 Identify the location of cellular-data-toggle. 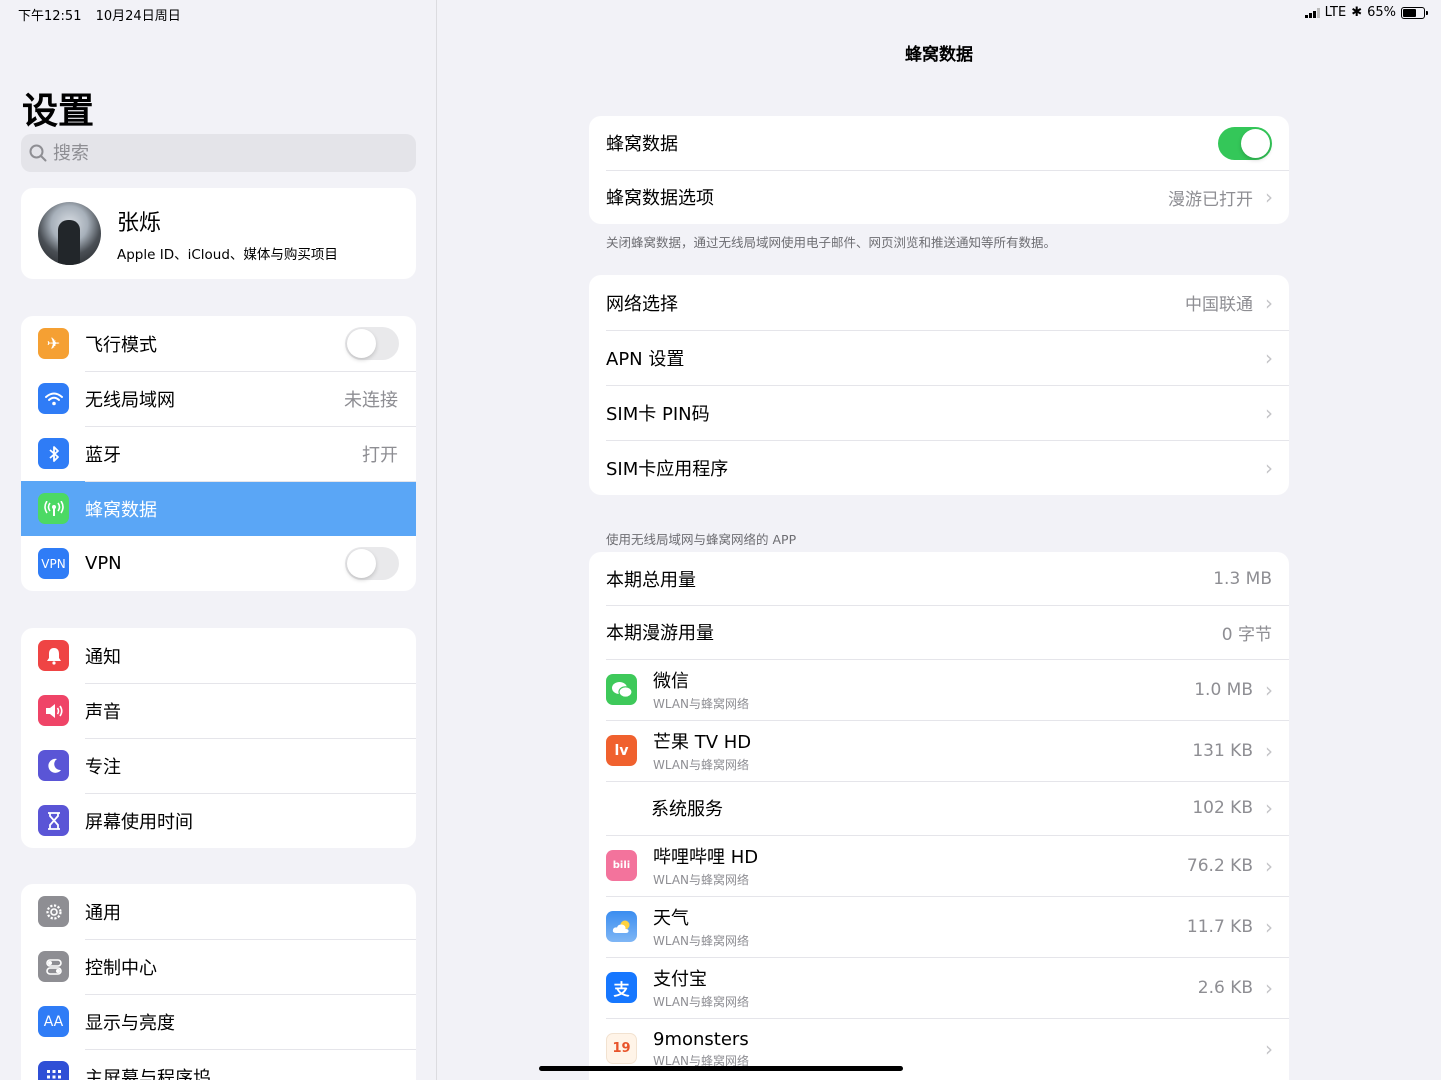
(1245, 143).